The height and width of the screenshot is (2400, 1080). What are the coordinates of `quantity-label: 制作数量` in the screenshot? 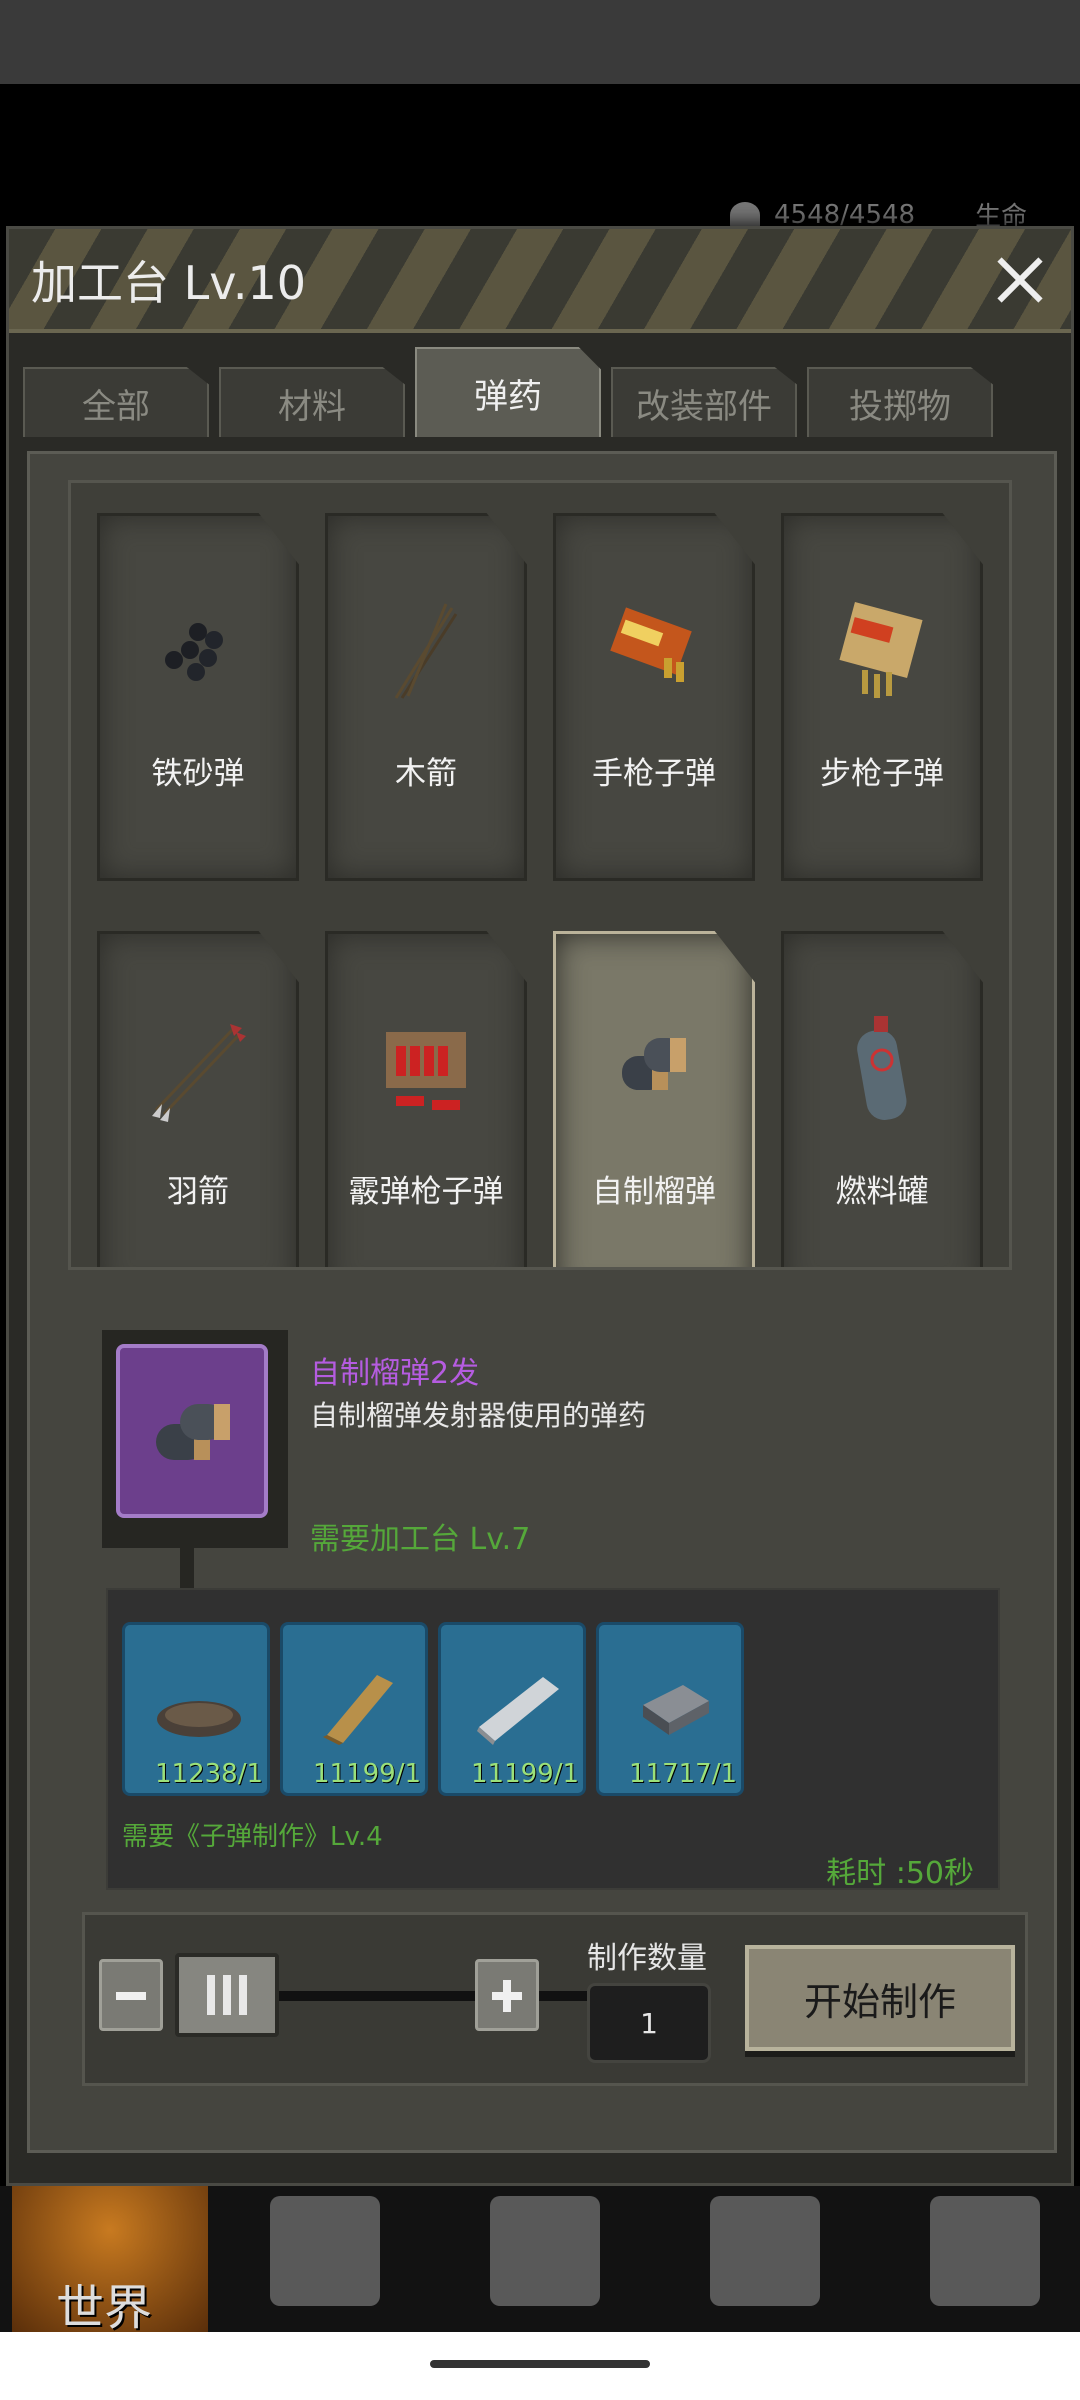 It's located at (647, 1958).